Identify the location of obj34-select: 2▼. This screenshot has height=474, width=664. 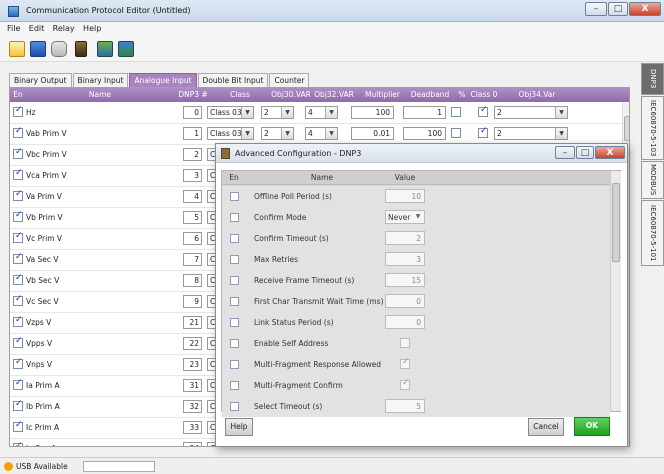
(531, 133).